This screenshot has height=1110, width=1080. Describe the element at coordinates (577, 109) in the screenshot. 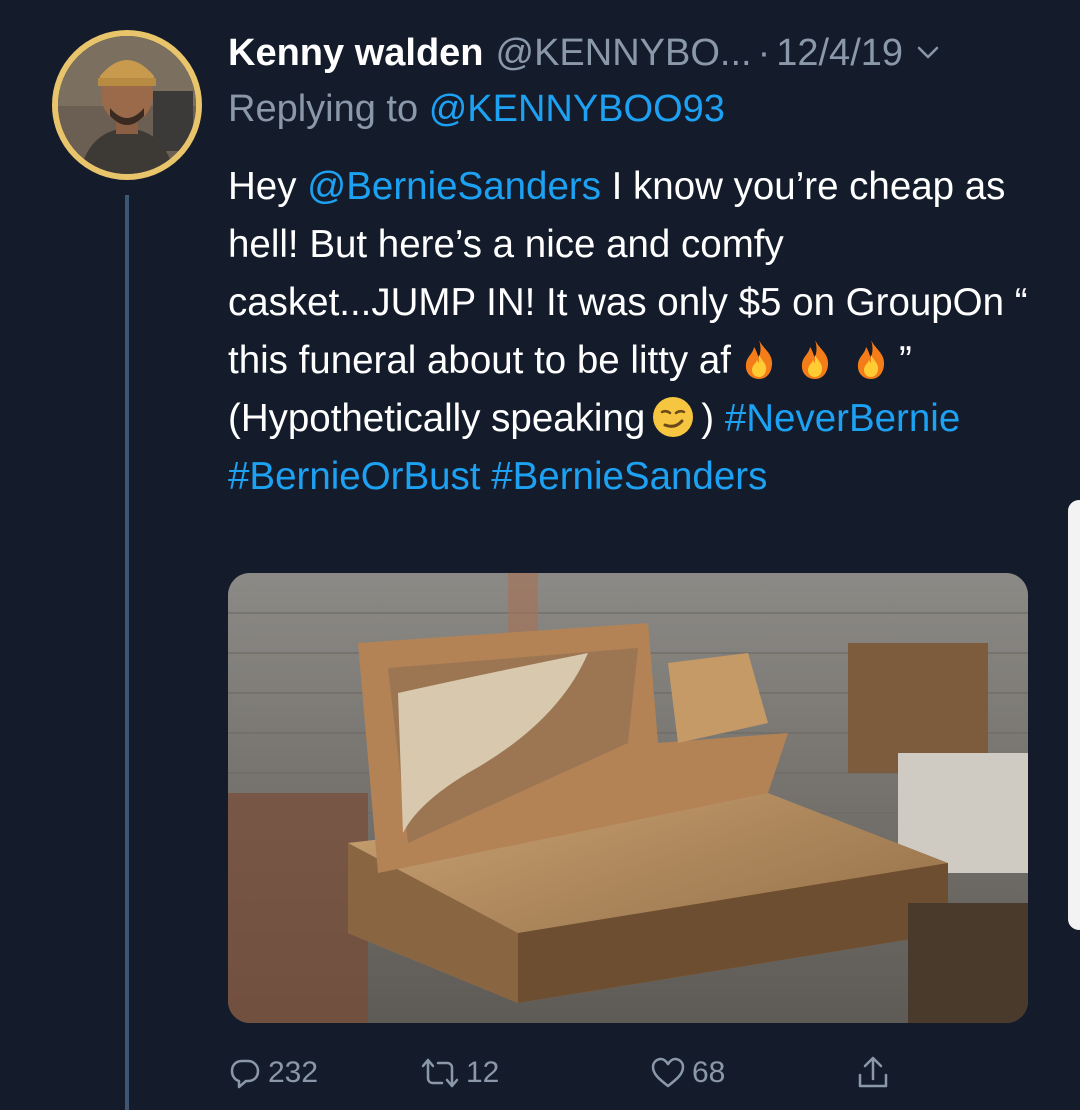

I see `replying-handle-link: @KENNYBOO93` at that location.